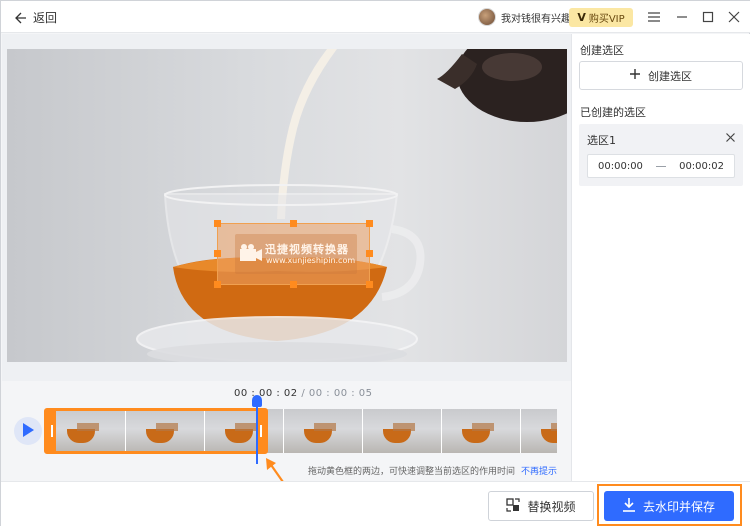  Describe the element at coordinates (369, 253) in the screenshot. I see `resize-handle-right` at that location.